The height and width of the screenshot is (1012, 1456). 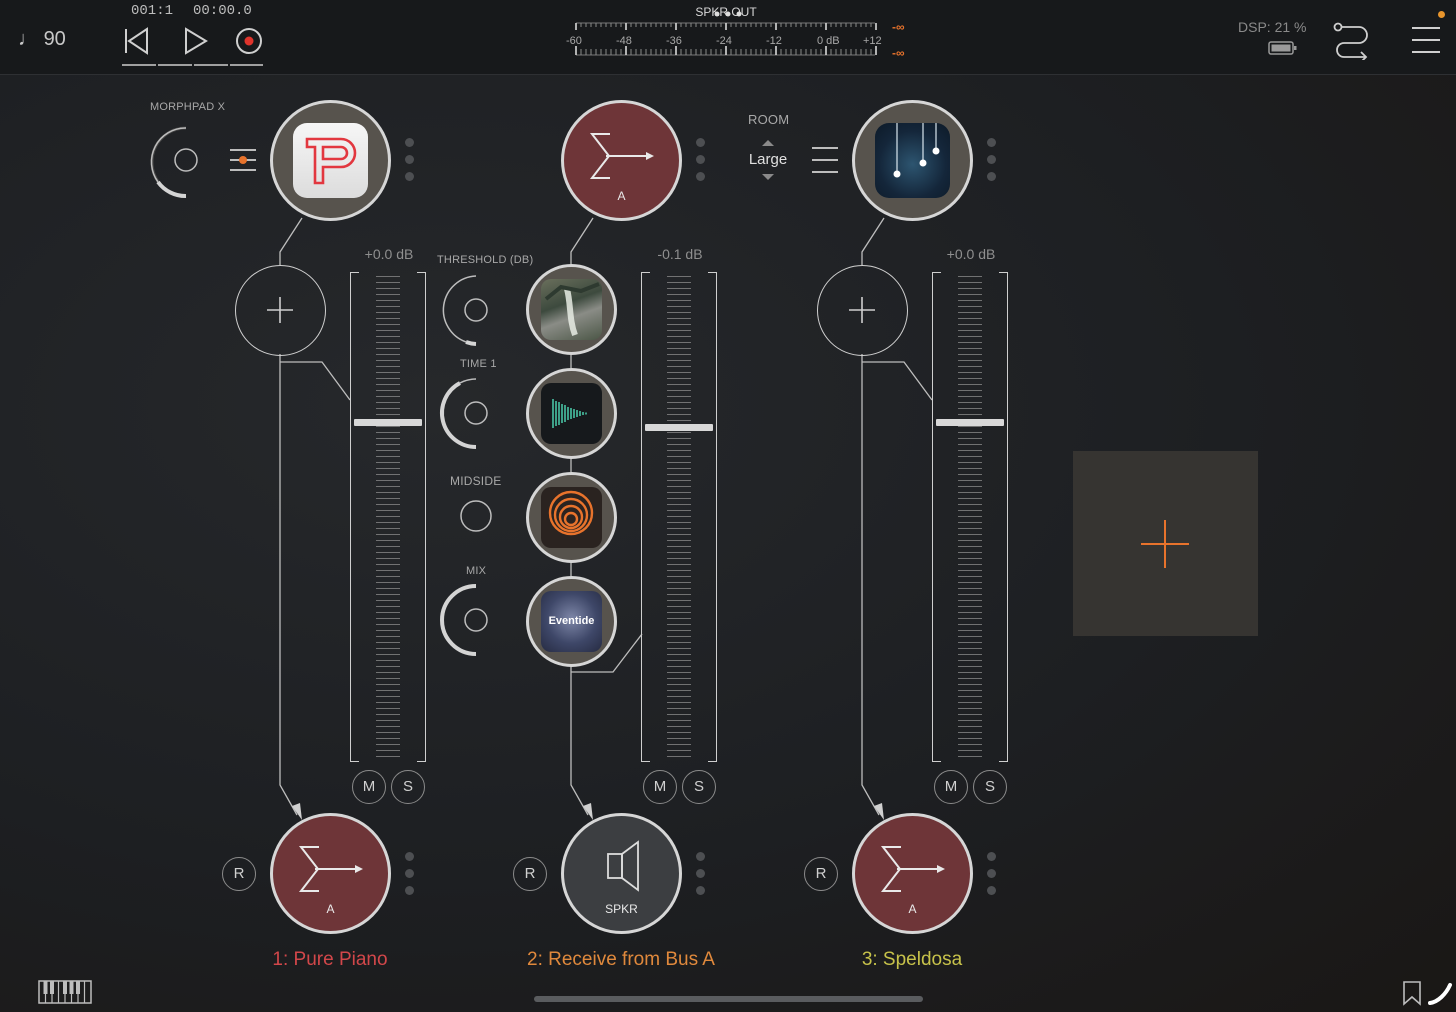 I want to click on speldosa-app-icon, so click(x=912, y=160).